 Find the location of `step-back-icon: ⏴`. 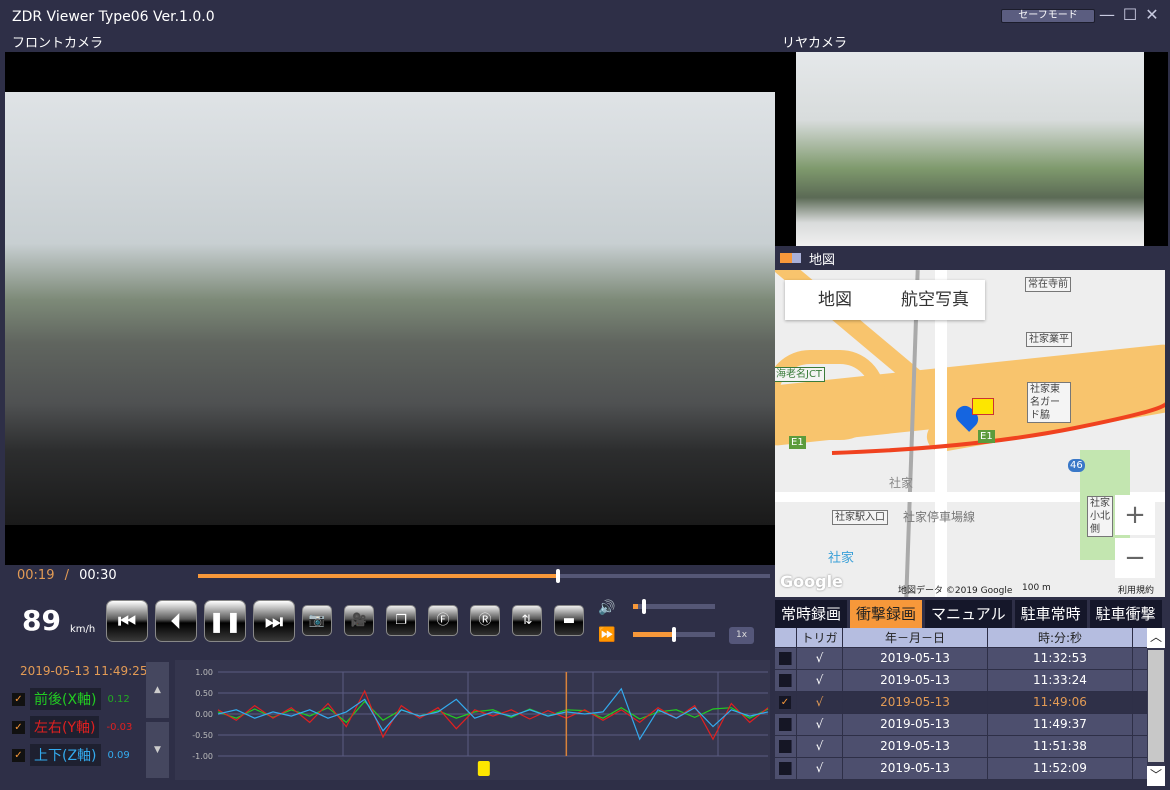

step-back-icon: ⏴ is located at coordinates (176, 621).